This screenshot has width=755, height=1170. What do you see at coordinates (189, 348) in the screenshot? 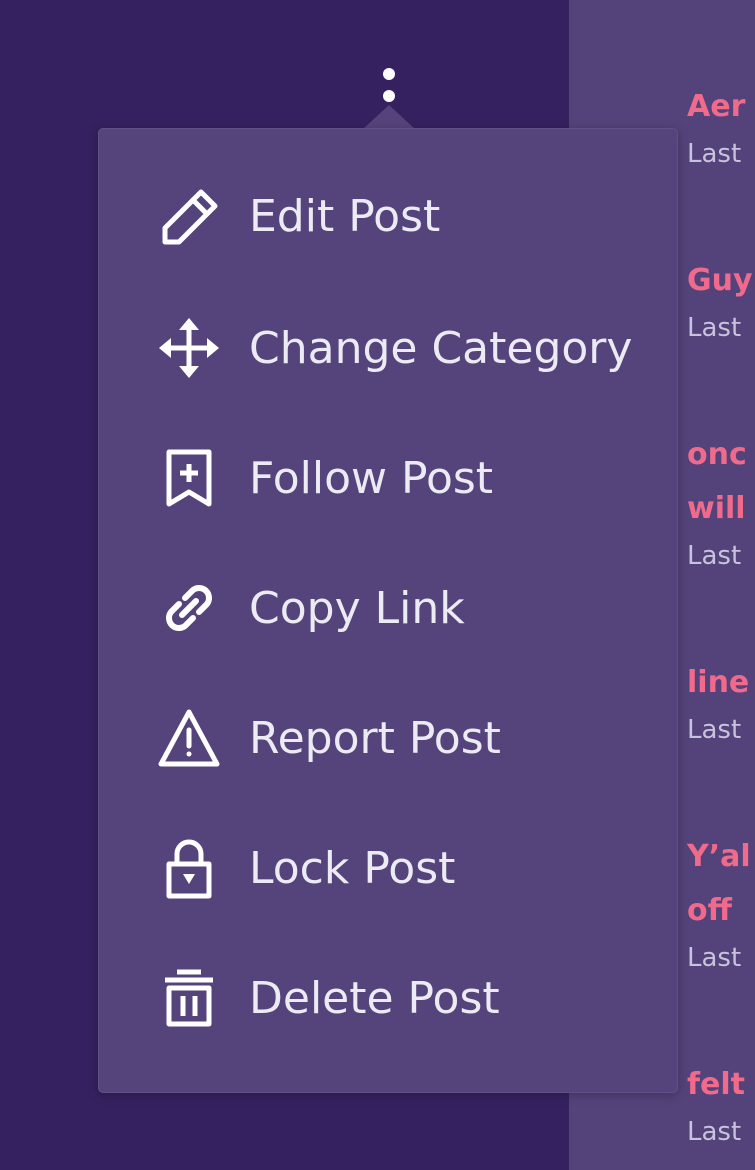
I see `move-arrows-icon` at bounding box center [189, 348].